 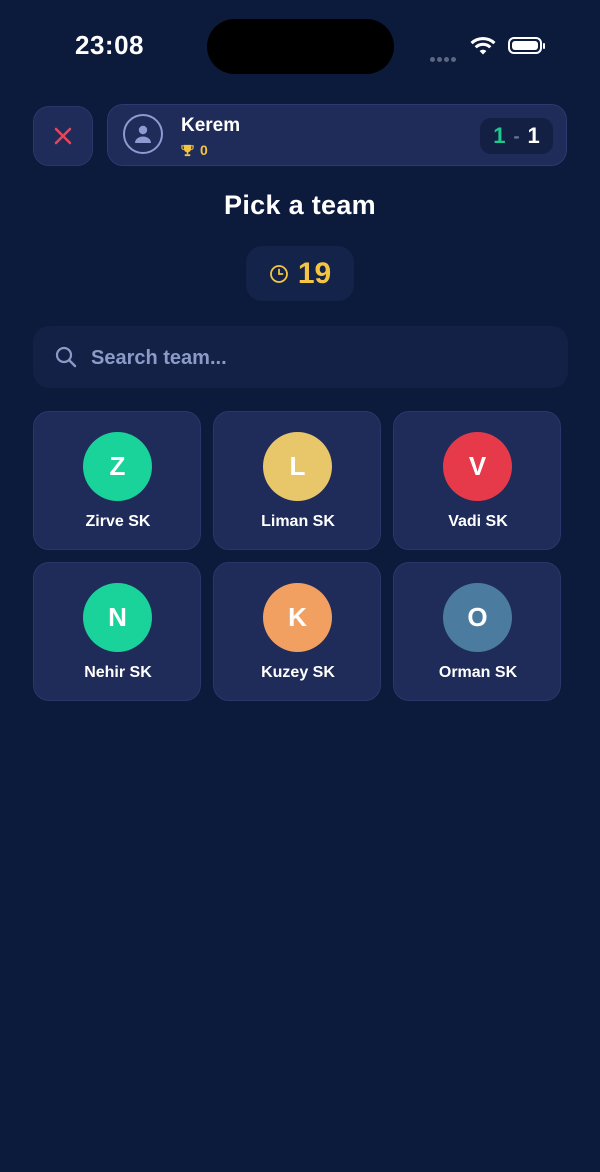 What do you see at coordinates (297, 617) in the screenshot?
I see `team-badge: K` at bounding box center [297, 617].